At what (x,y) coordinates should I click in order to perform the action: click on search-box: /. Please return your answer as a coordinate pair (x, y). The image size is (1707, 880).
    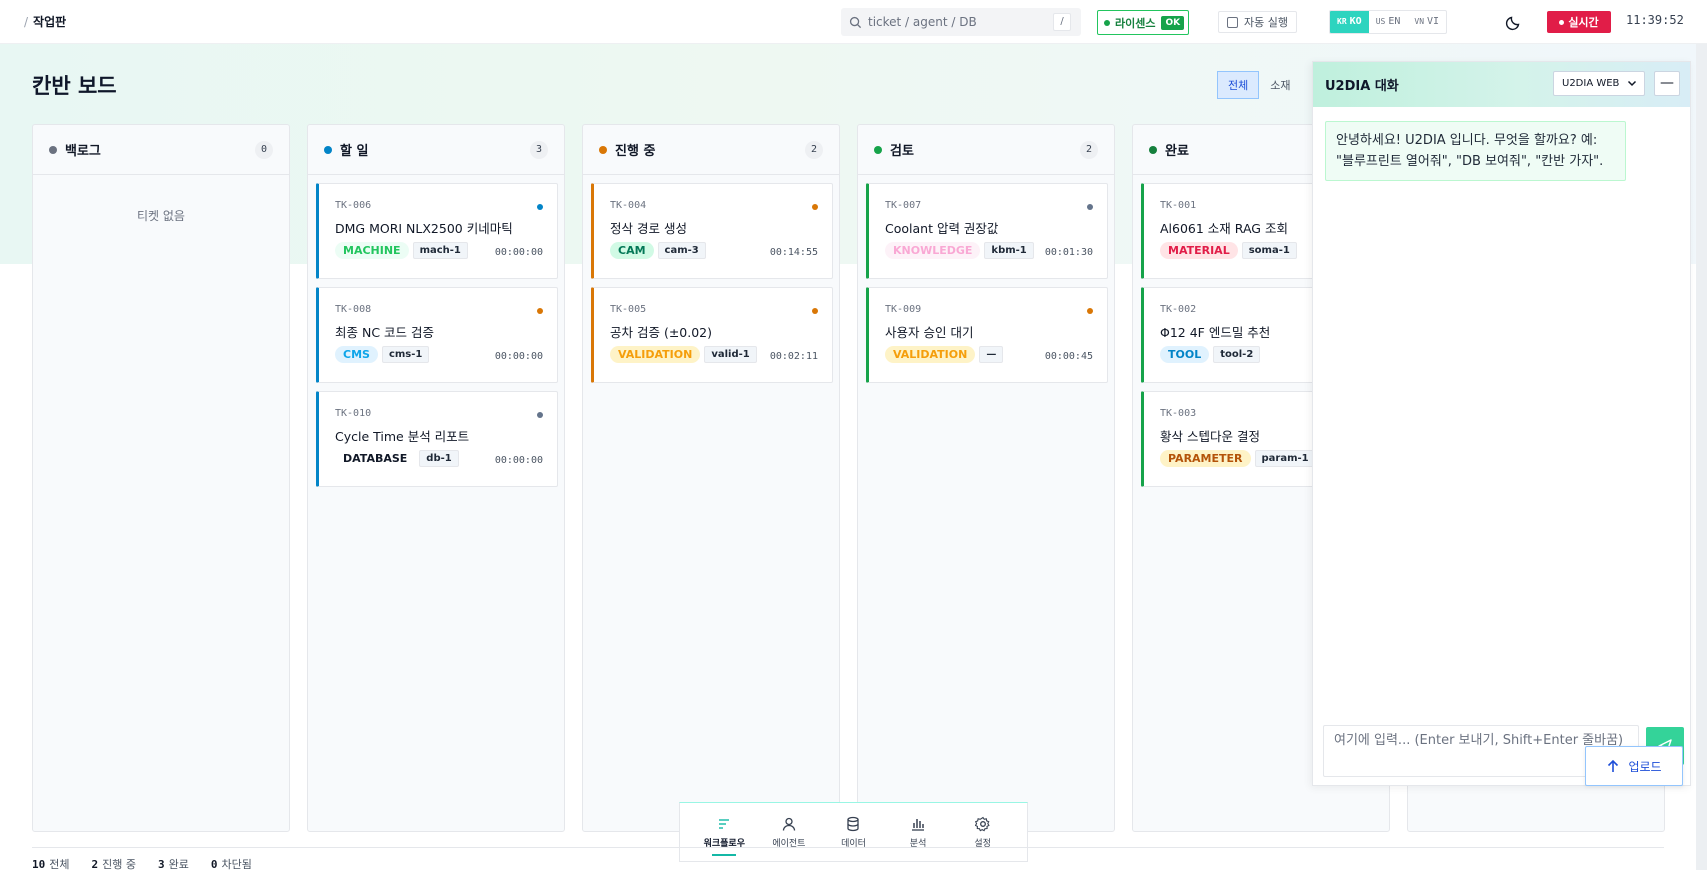
    Looking at the image, I should click on (961, 22).